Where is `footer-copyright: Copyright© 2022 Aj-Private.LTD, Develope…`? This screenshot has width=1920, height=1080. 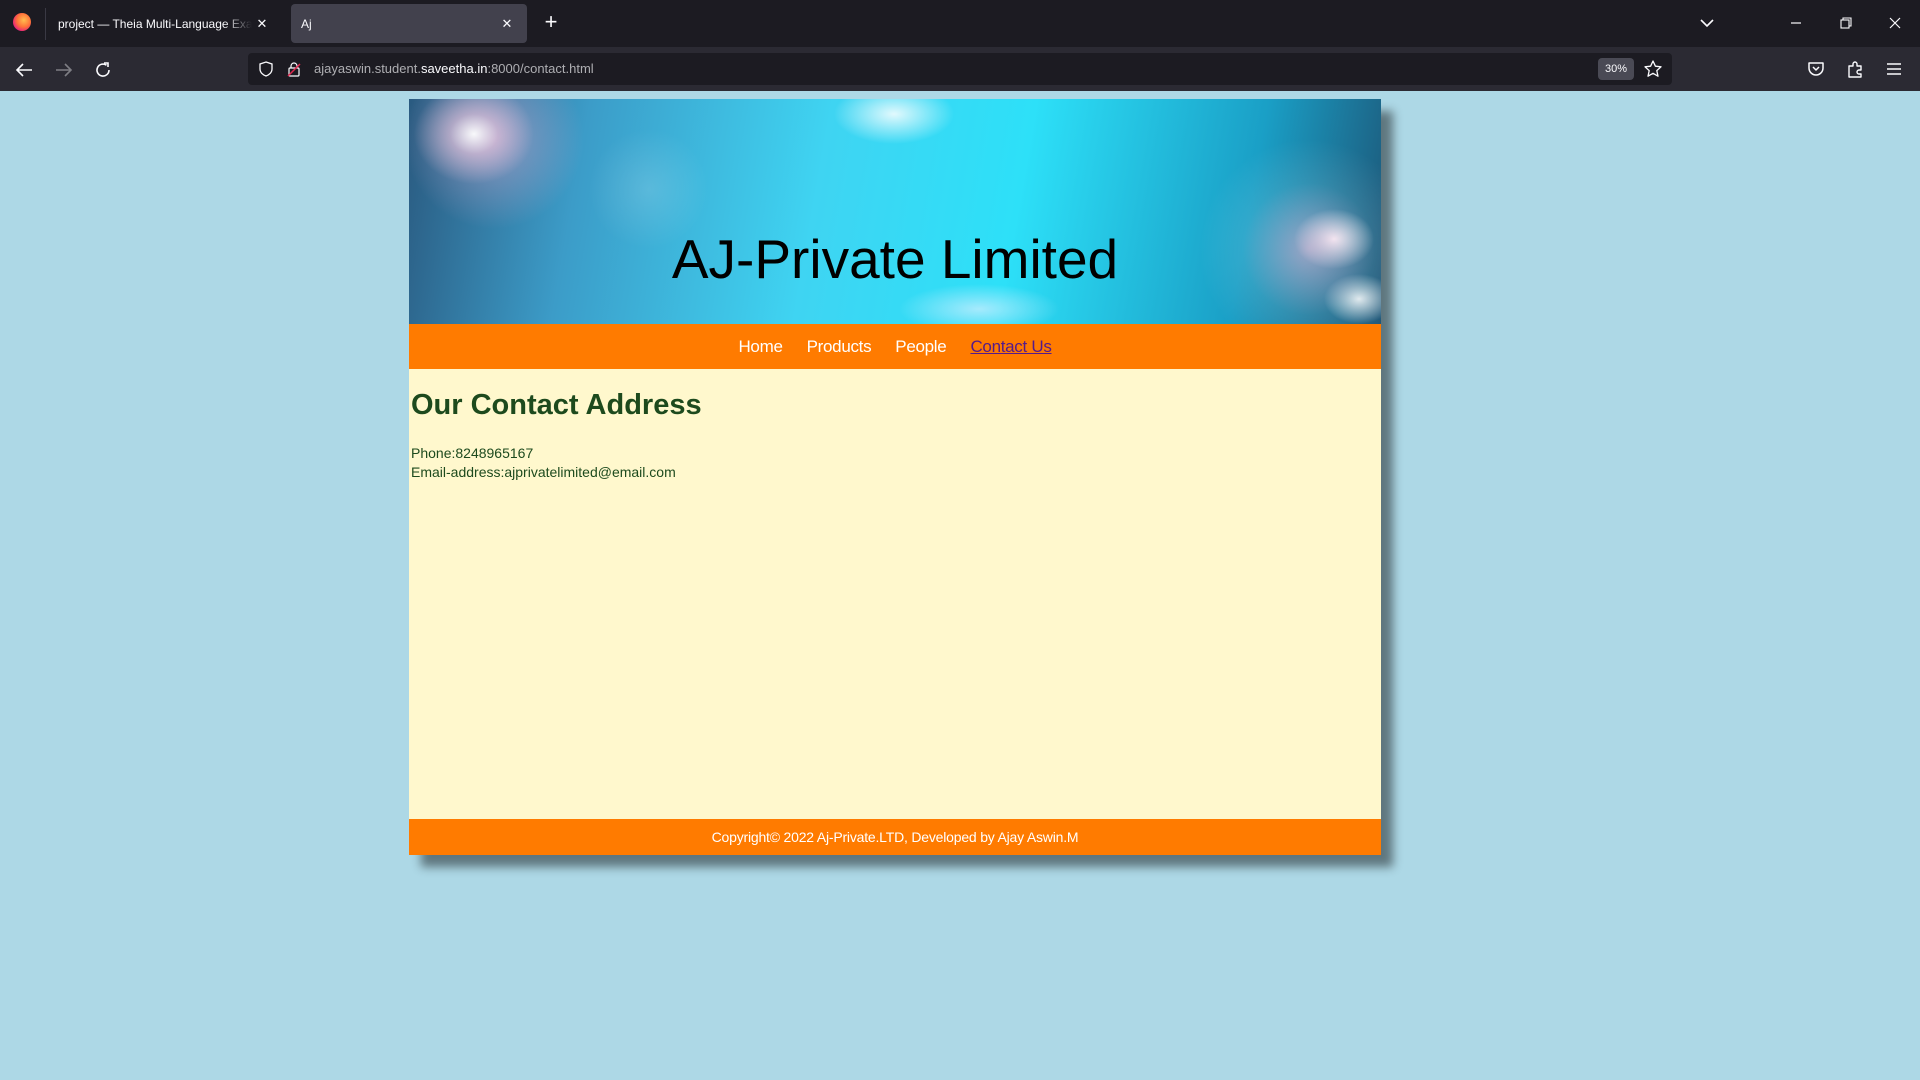 footer-copyright: Copyright© 2022 Aj-Private.LTD, Develope… is located at coordinates (895, 837).